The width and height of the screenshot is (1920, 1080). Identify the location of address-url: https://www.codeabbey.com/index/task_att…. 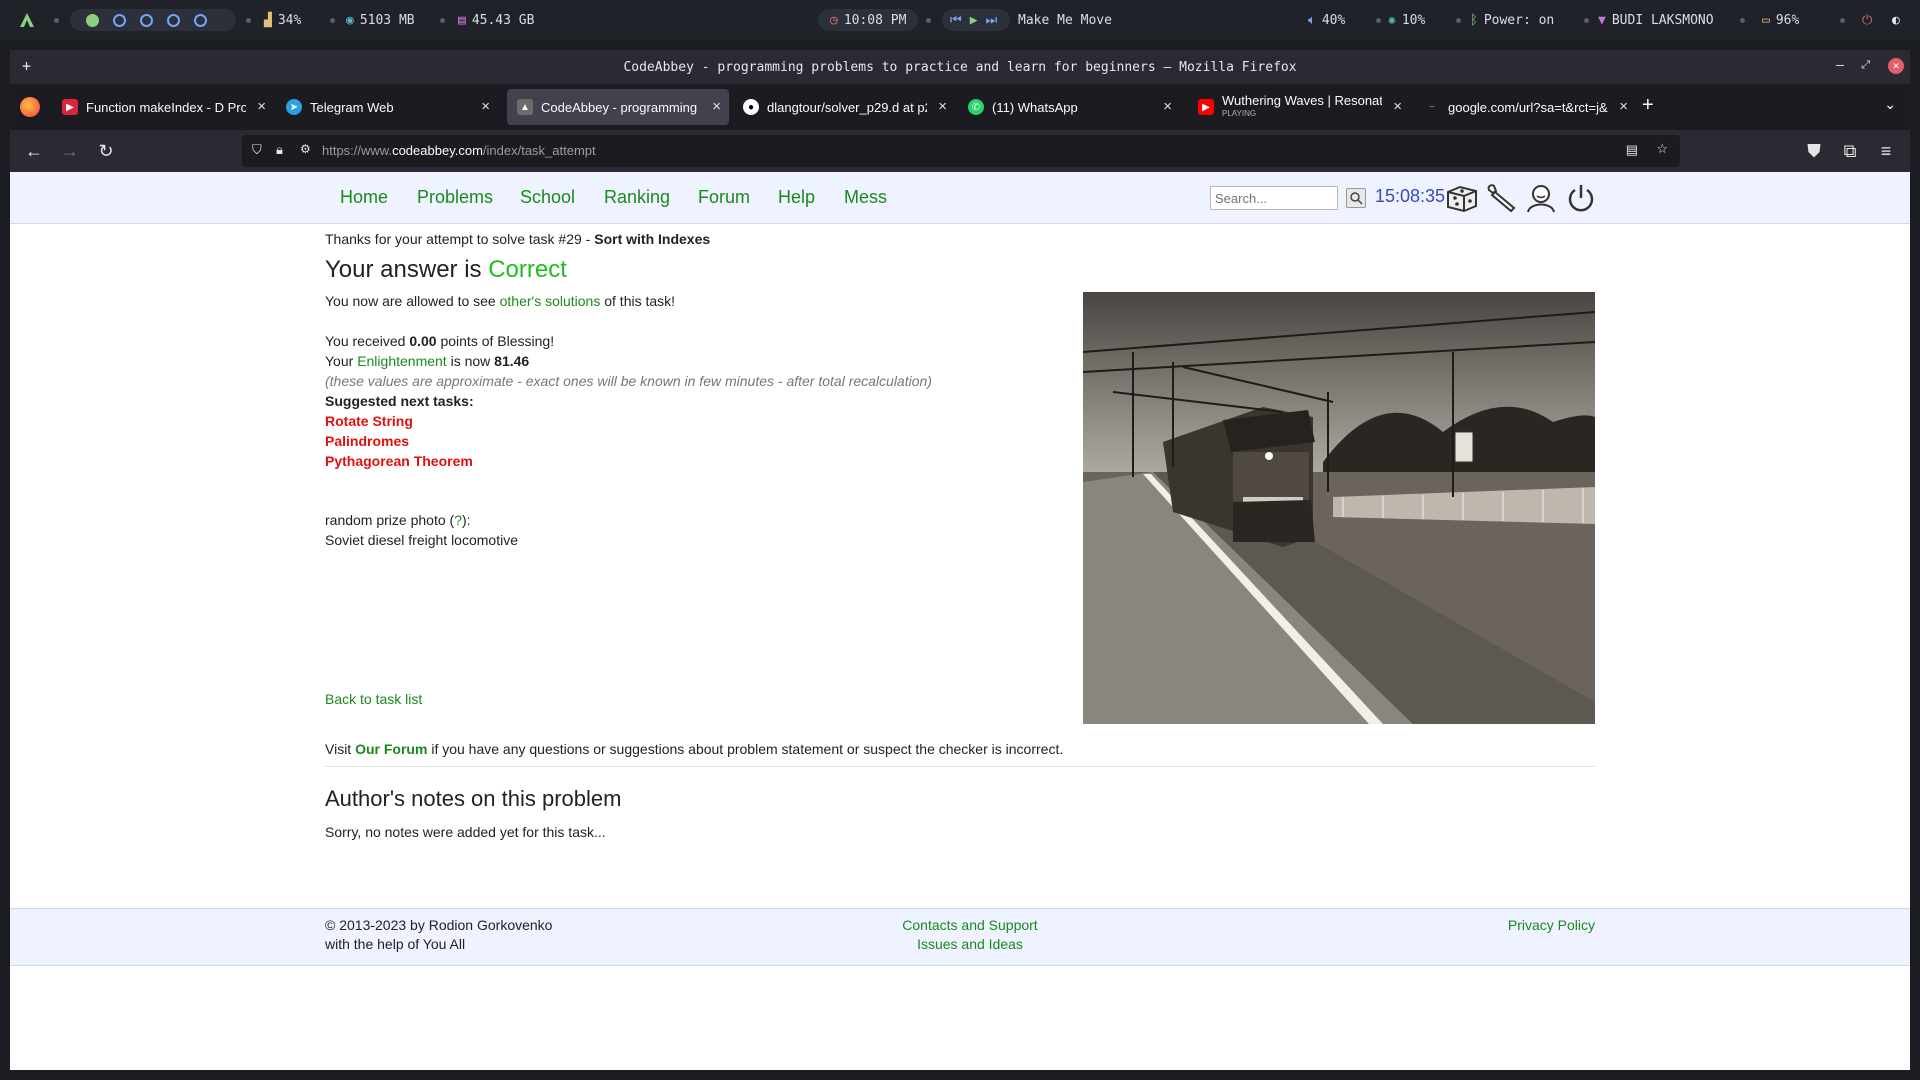
(459, 150).